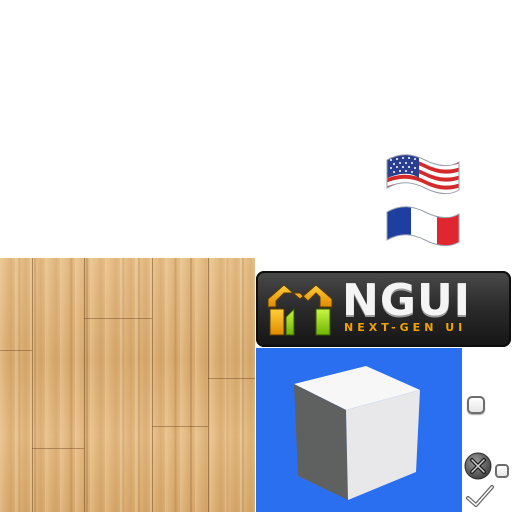 This screenshot has width=512, height=516. Describe the element at coordinates (405, 327) in the screenshot. I see `logo-tagline: NEXT-GEN UI` at that location.